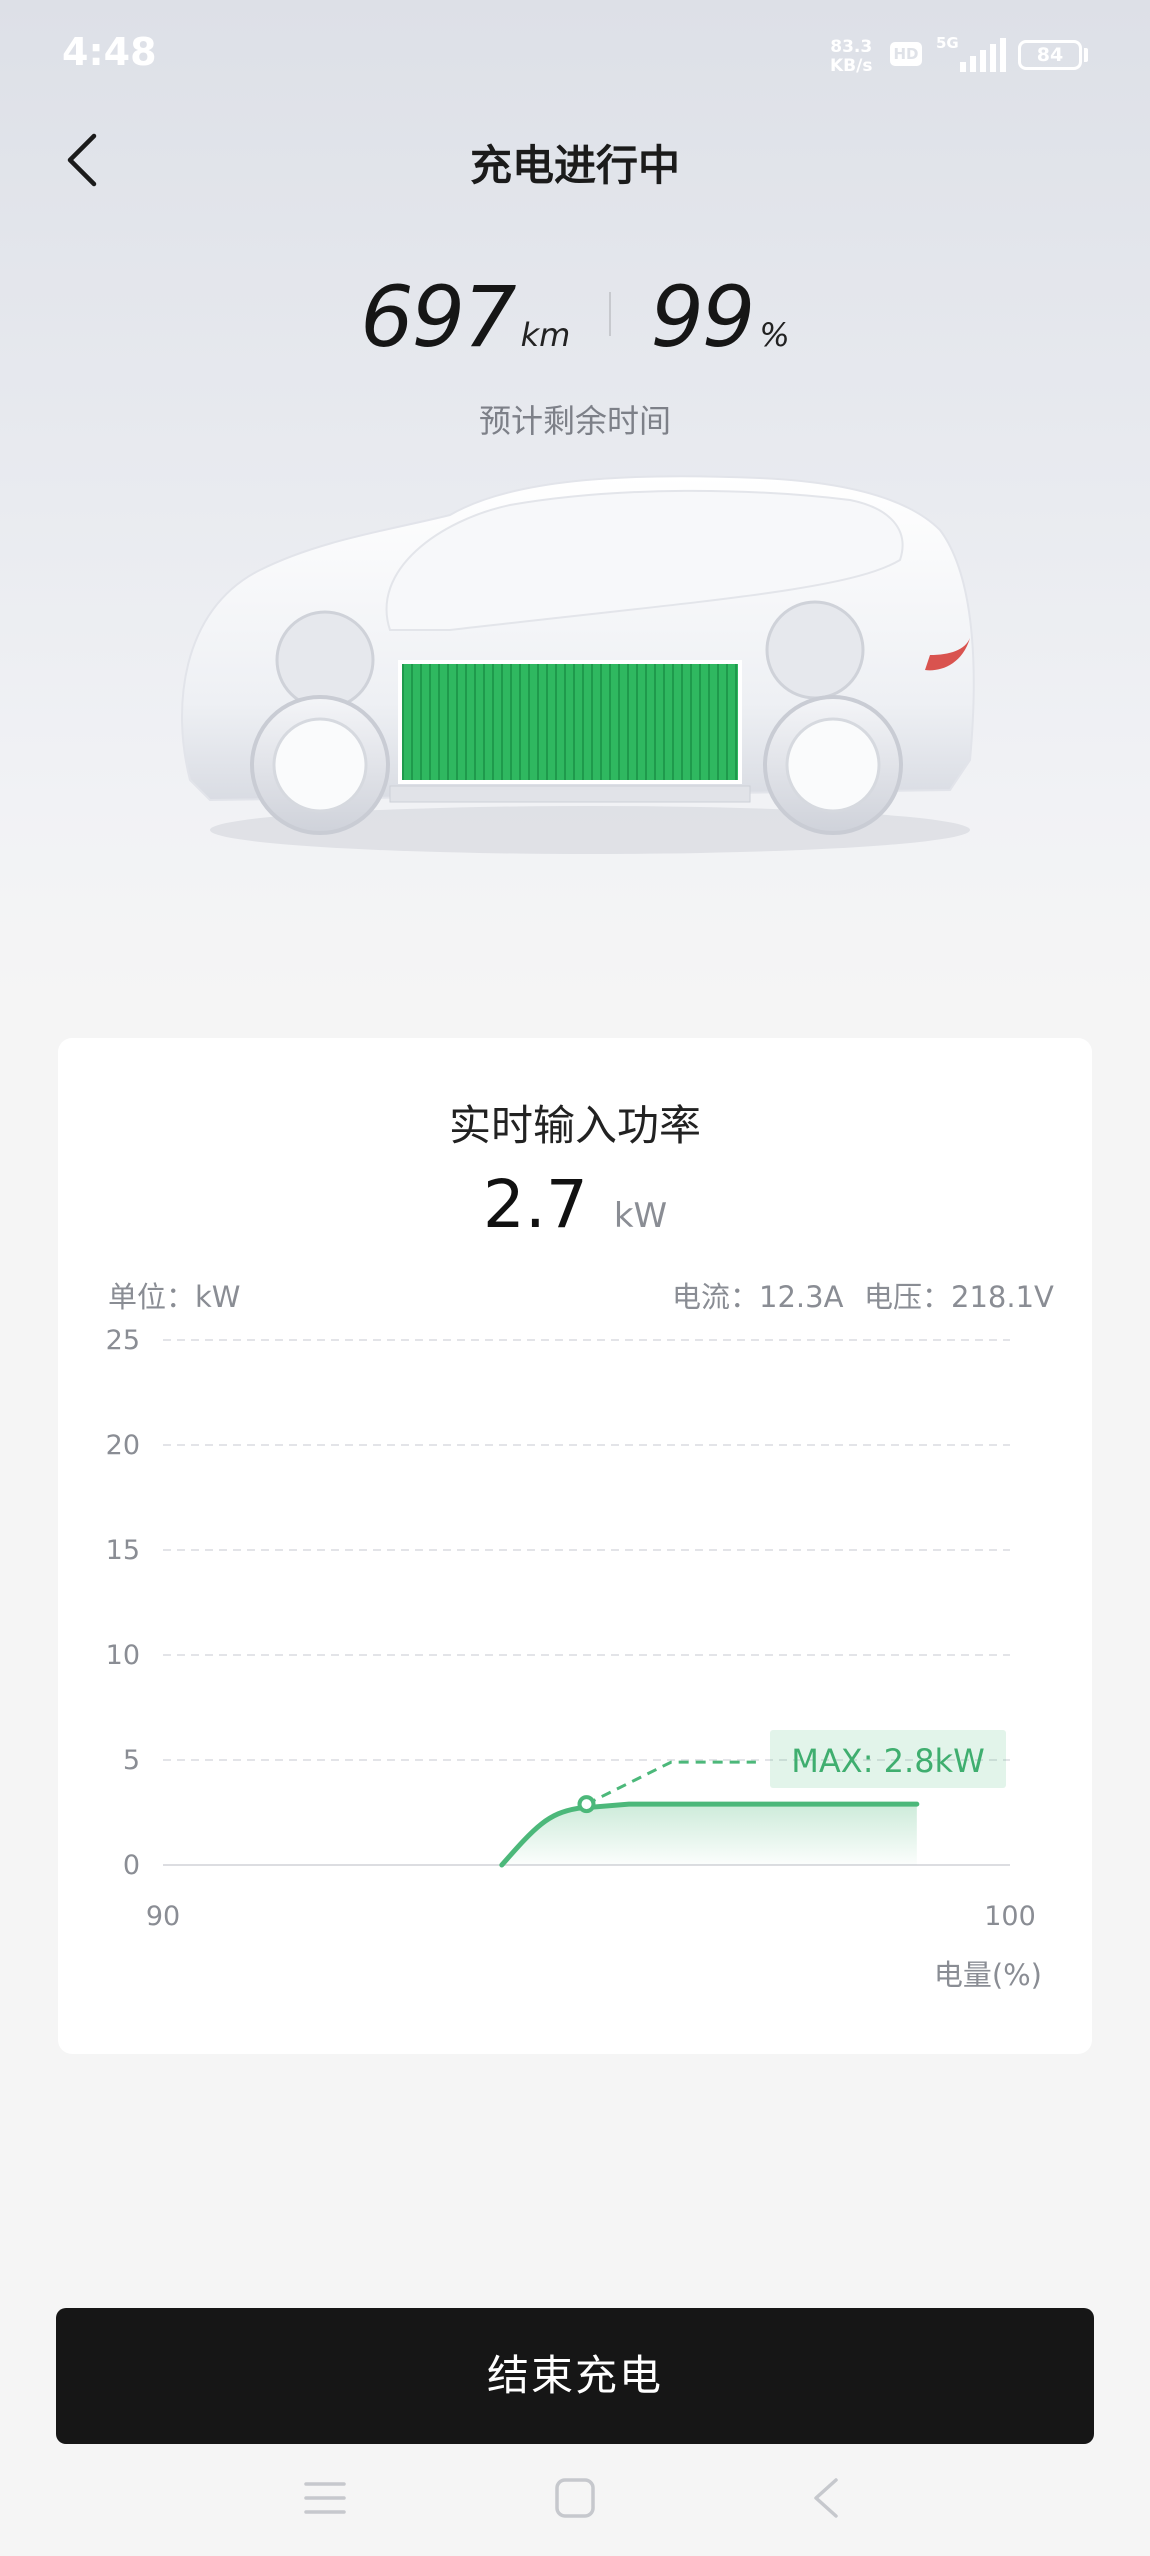 This screenshot has height=2556, width=1150. I want to click on network-speed: 83.3 KB/s, so click(851, 57).